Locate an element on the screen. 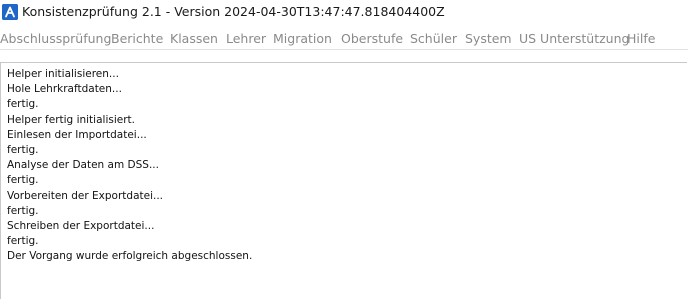  menu-schueler: Schüler is located at coordinates (433, 38).